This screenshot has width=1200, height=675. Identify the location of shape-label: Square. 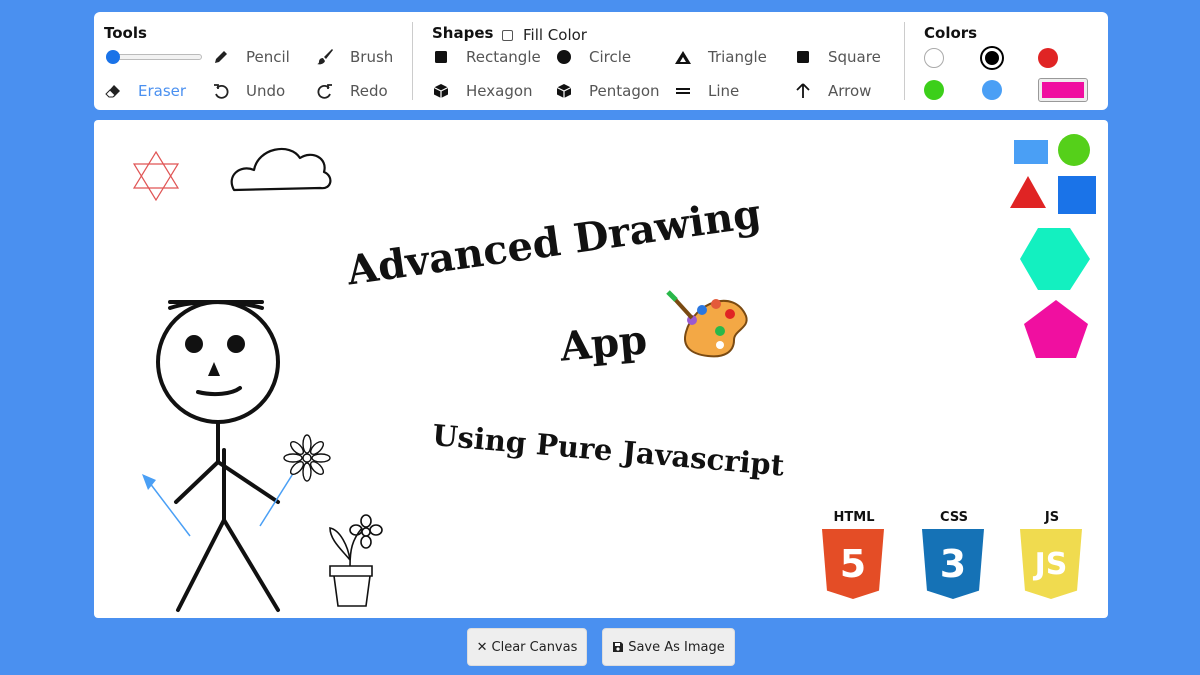
(854, 57).